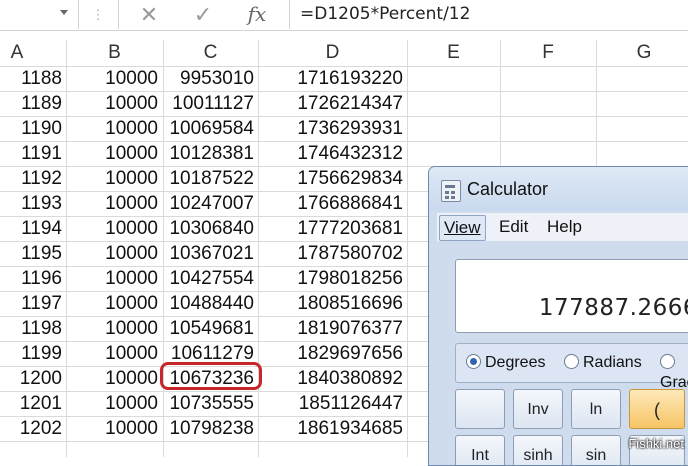 Image resolution: width=688 pixels, height=466 pixels. I want to click on cell-a: 1198, so click(31, 328).